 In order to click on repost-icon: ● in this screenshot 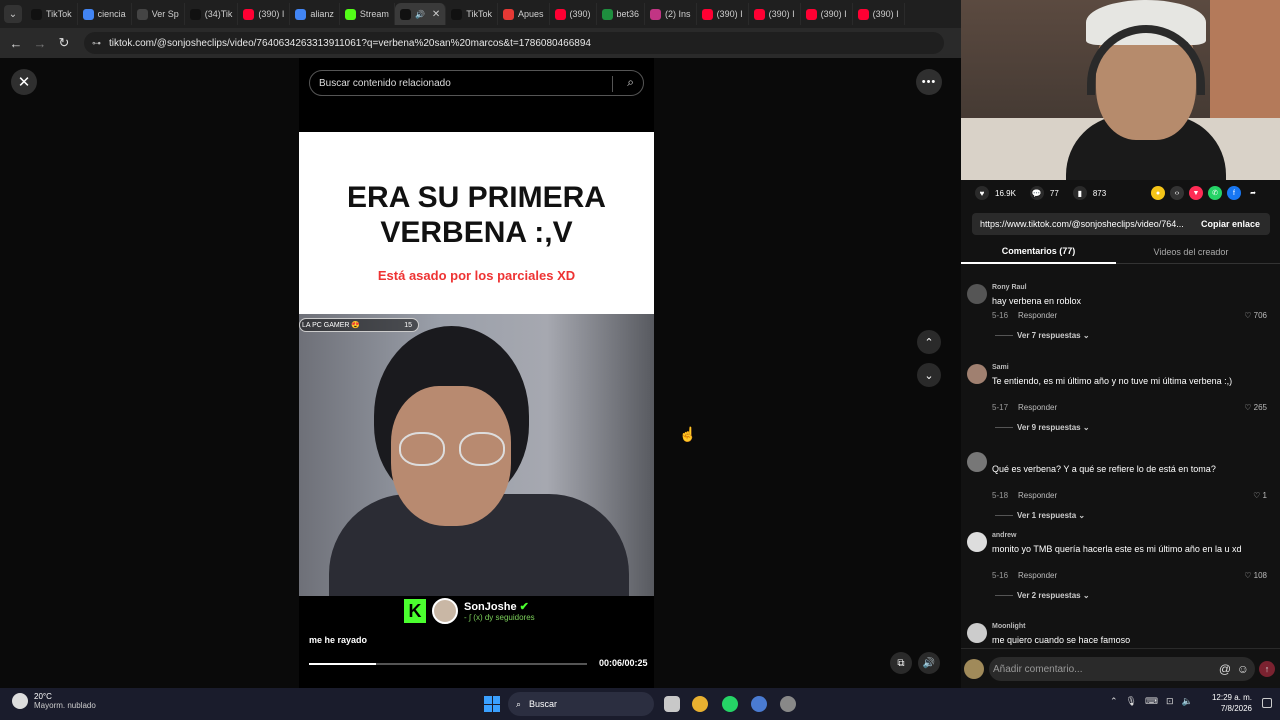, I will do `click(1158, 193)`.